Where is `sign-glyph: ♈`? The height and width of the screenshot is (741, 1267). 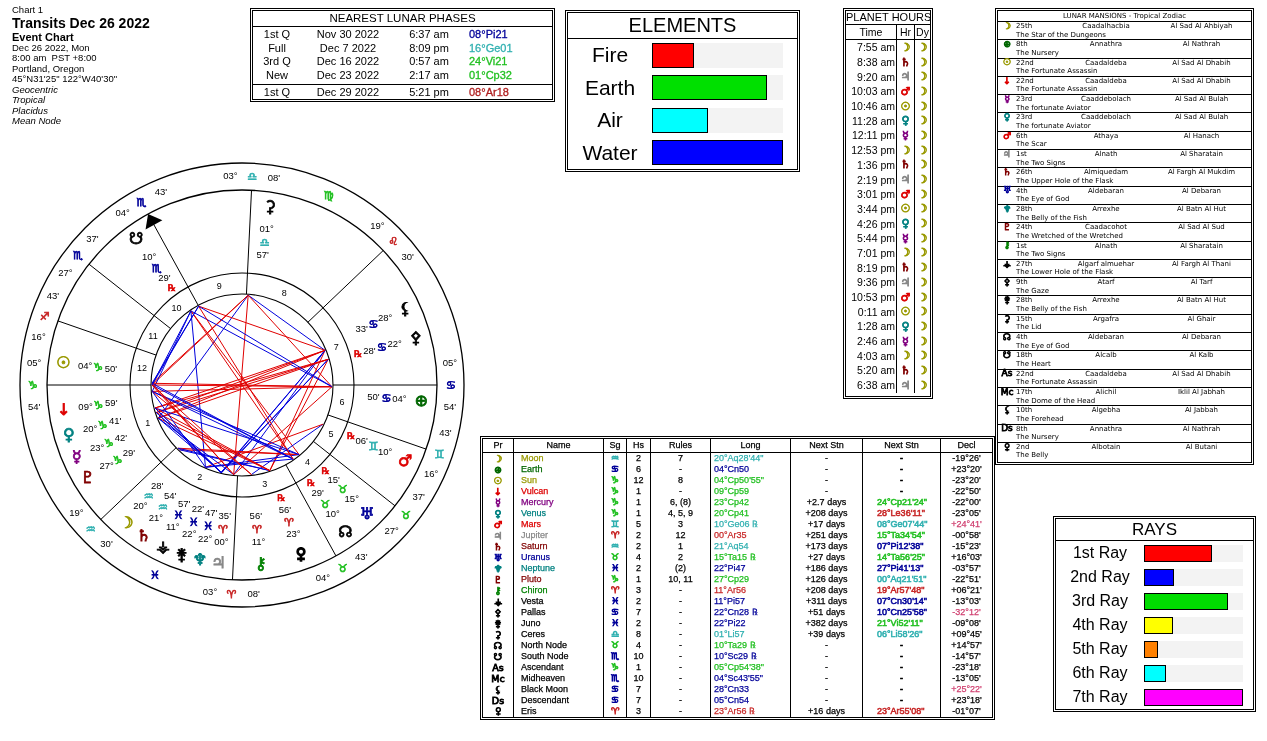
sign-glyph: ♈ is located at coordinates (615, 590).